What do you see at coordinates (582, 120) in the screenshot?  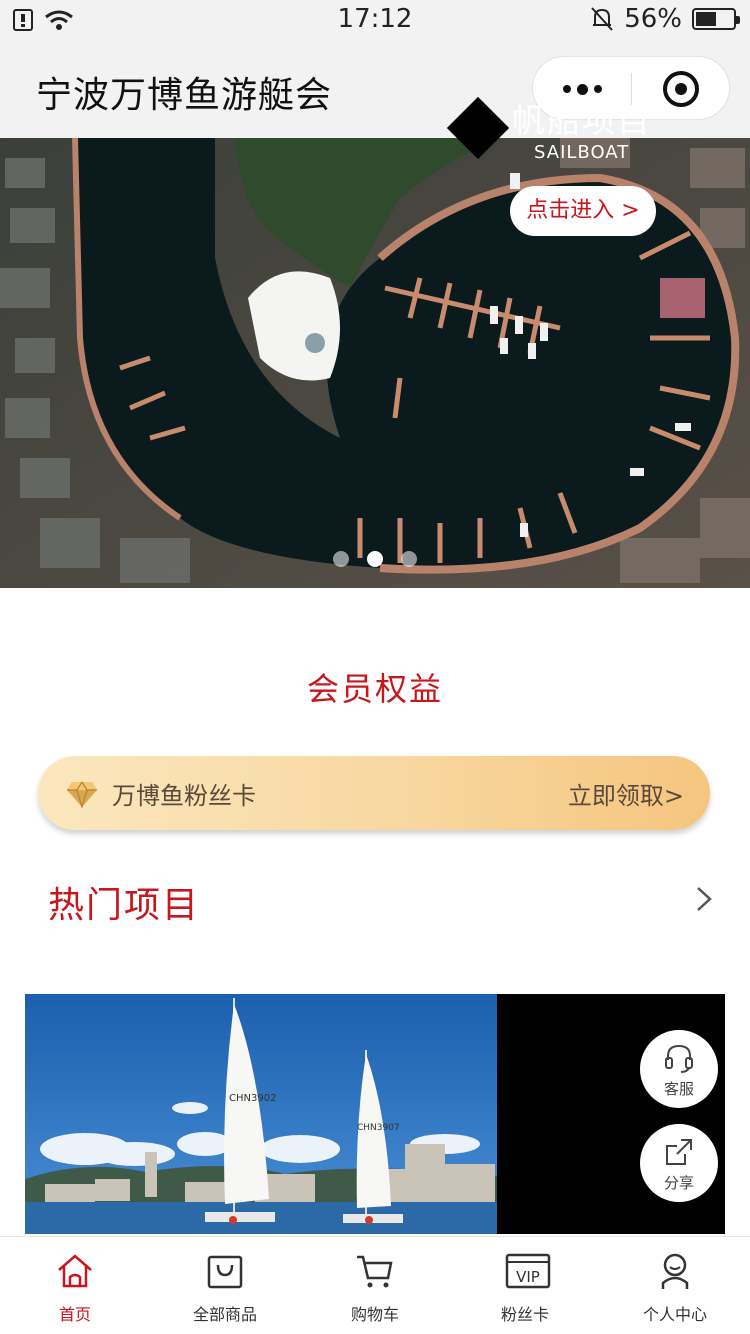 I see `project-title: 帆船项目` at bounding box center [582, 120].